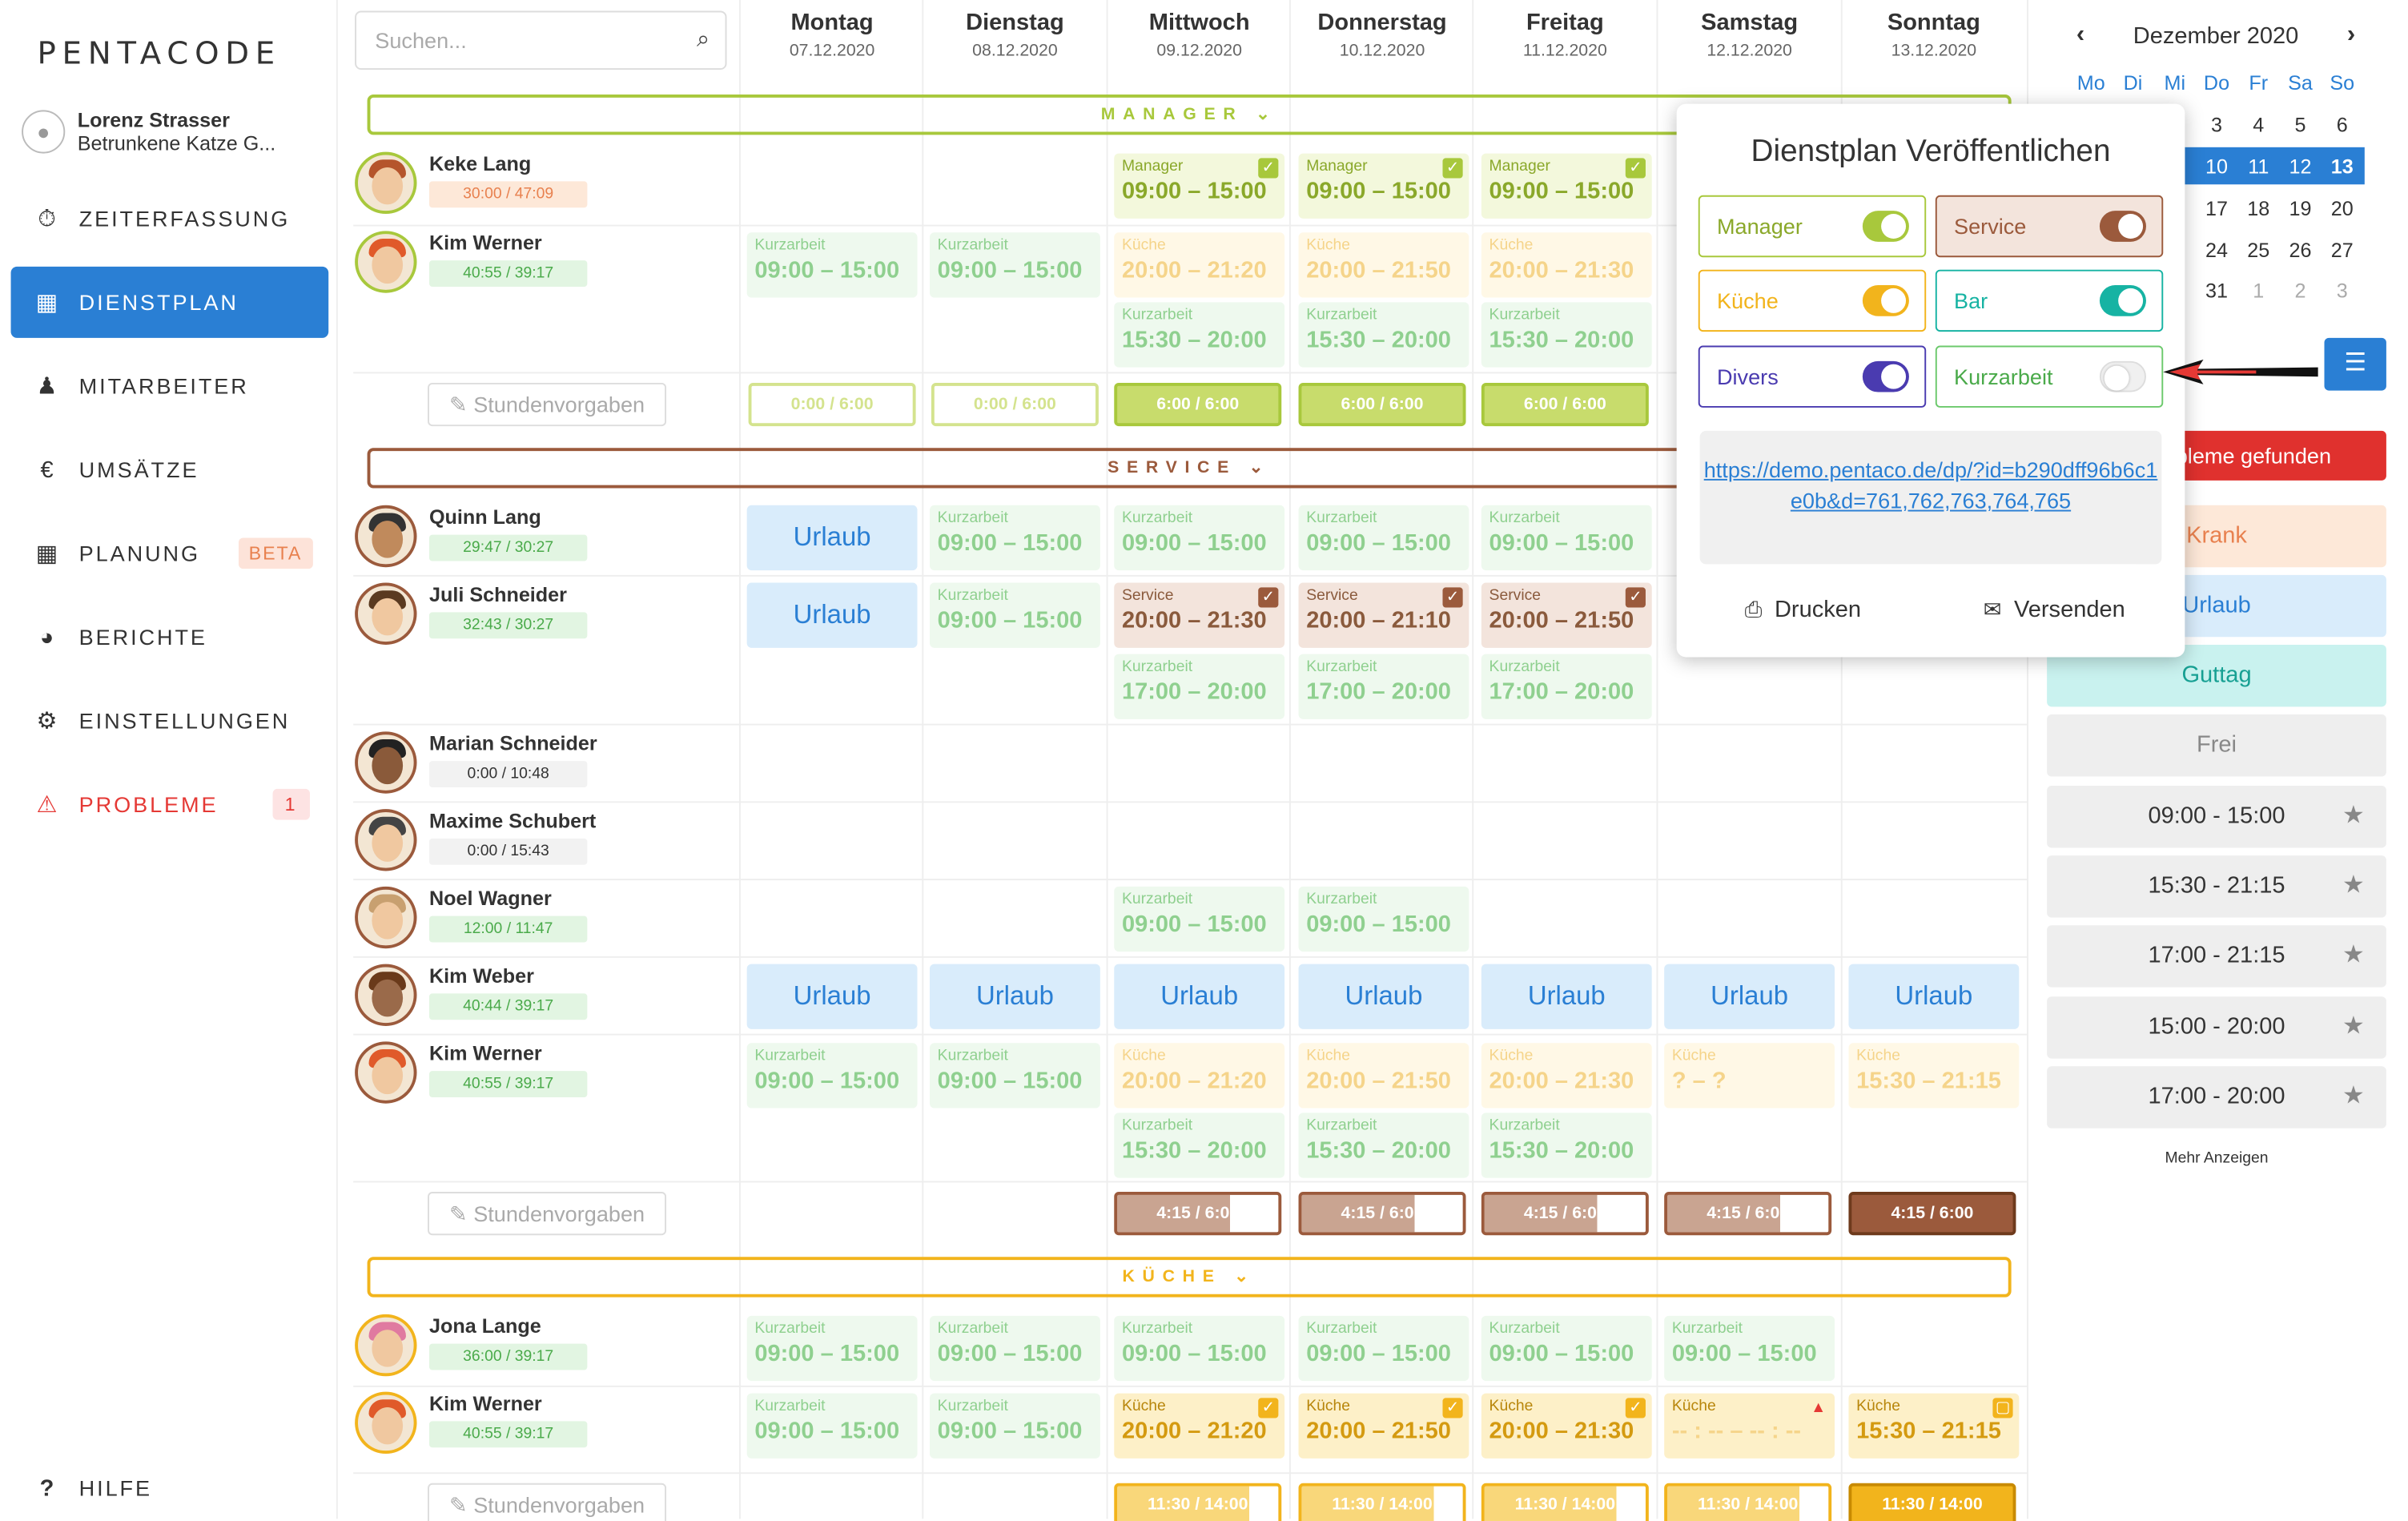 Image resolution: width=2408 pixels, height=1521 pixels. What do you see at coordinates (476, 840) in the screenshot?
I see `employee-row-maxime-schubert: Maxime Schubert 0:00 / 15:43` at bounding box center [476, 840].